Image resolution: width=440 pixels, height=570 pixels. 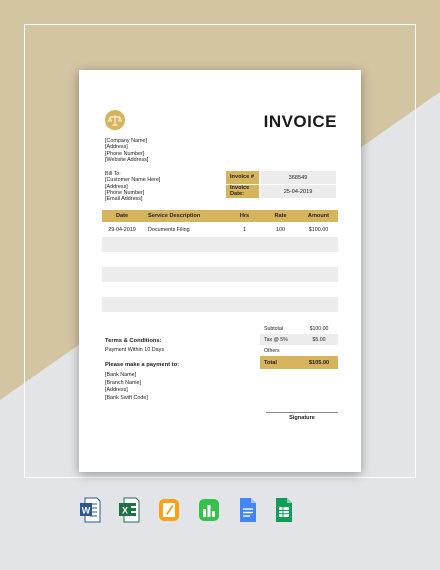 I want to click on pages-icon, so click(x=169, y=510).